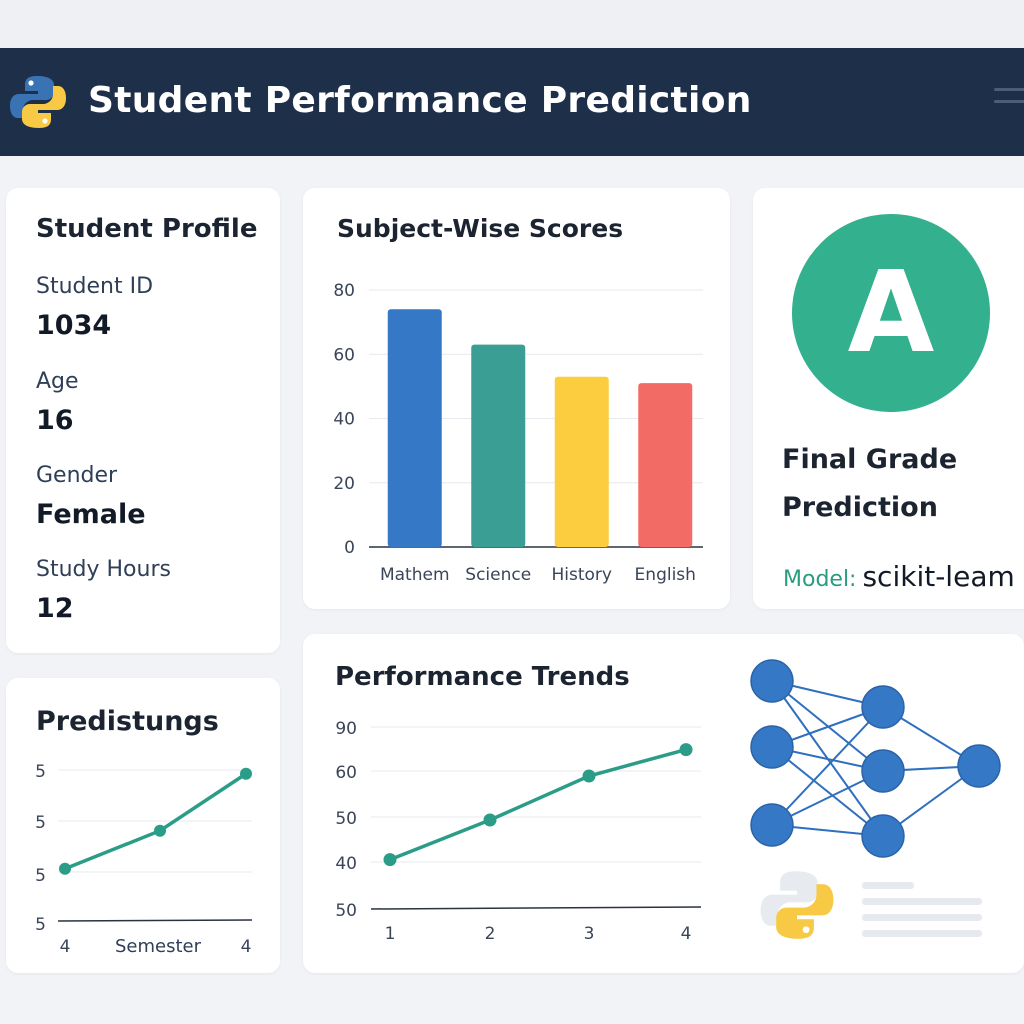 Image resolution: width=1024 pixels, height=1024 pixels. I want to click on x-tick-label: 1, so click(390, 934).